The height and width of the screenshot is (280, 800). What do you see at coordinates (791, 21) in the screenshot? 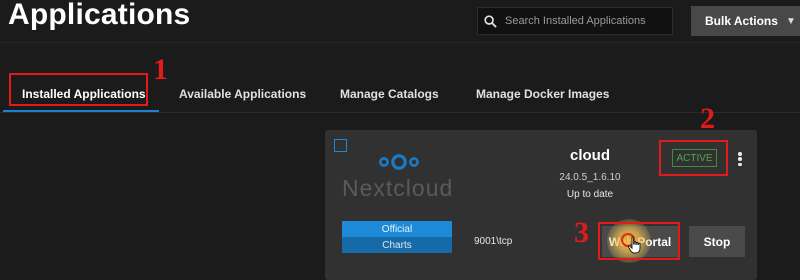
I see `caret-down-icon: ▼` at bounding box center [791, 21].